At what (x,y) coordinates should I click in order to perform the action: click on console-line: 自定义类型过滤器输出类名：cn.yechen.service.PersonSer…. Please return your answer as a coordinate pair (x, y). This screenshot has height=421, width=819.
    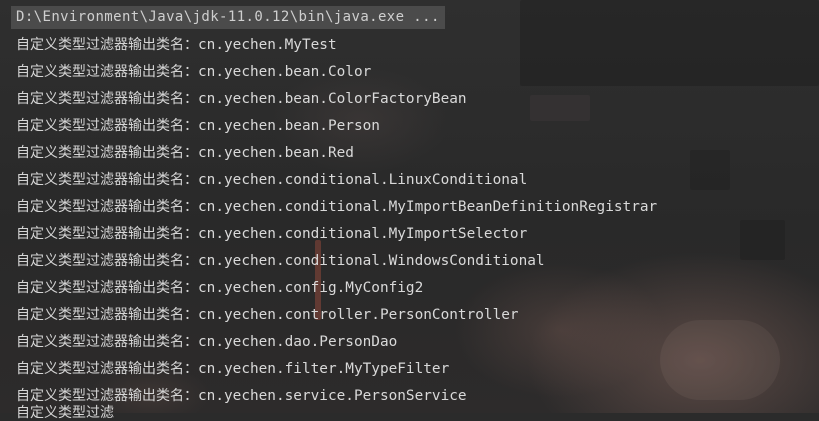
    Looking at the image, I should click on (336, 394).